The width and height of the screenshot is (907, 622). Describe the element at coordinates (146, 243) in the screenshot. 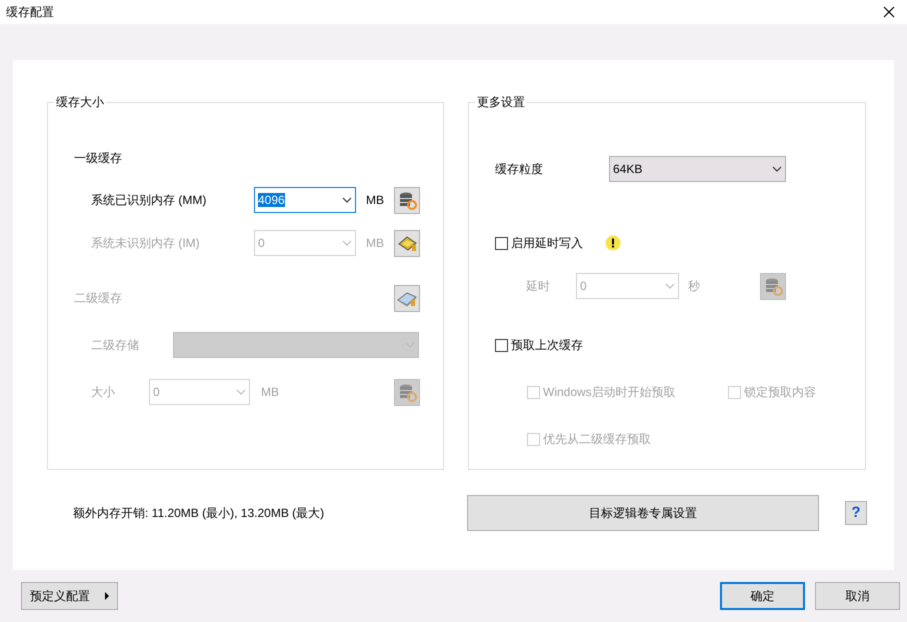

I see `field-label: 系统未识别内存 (IM)` at that location.